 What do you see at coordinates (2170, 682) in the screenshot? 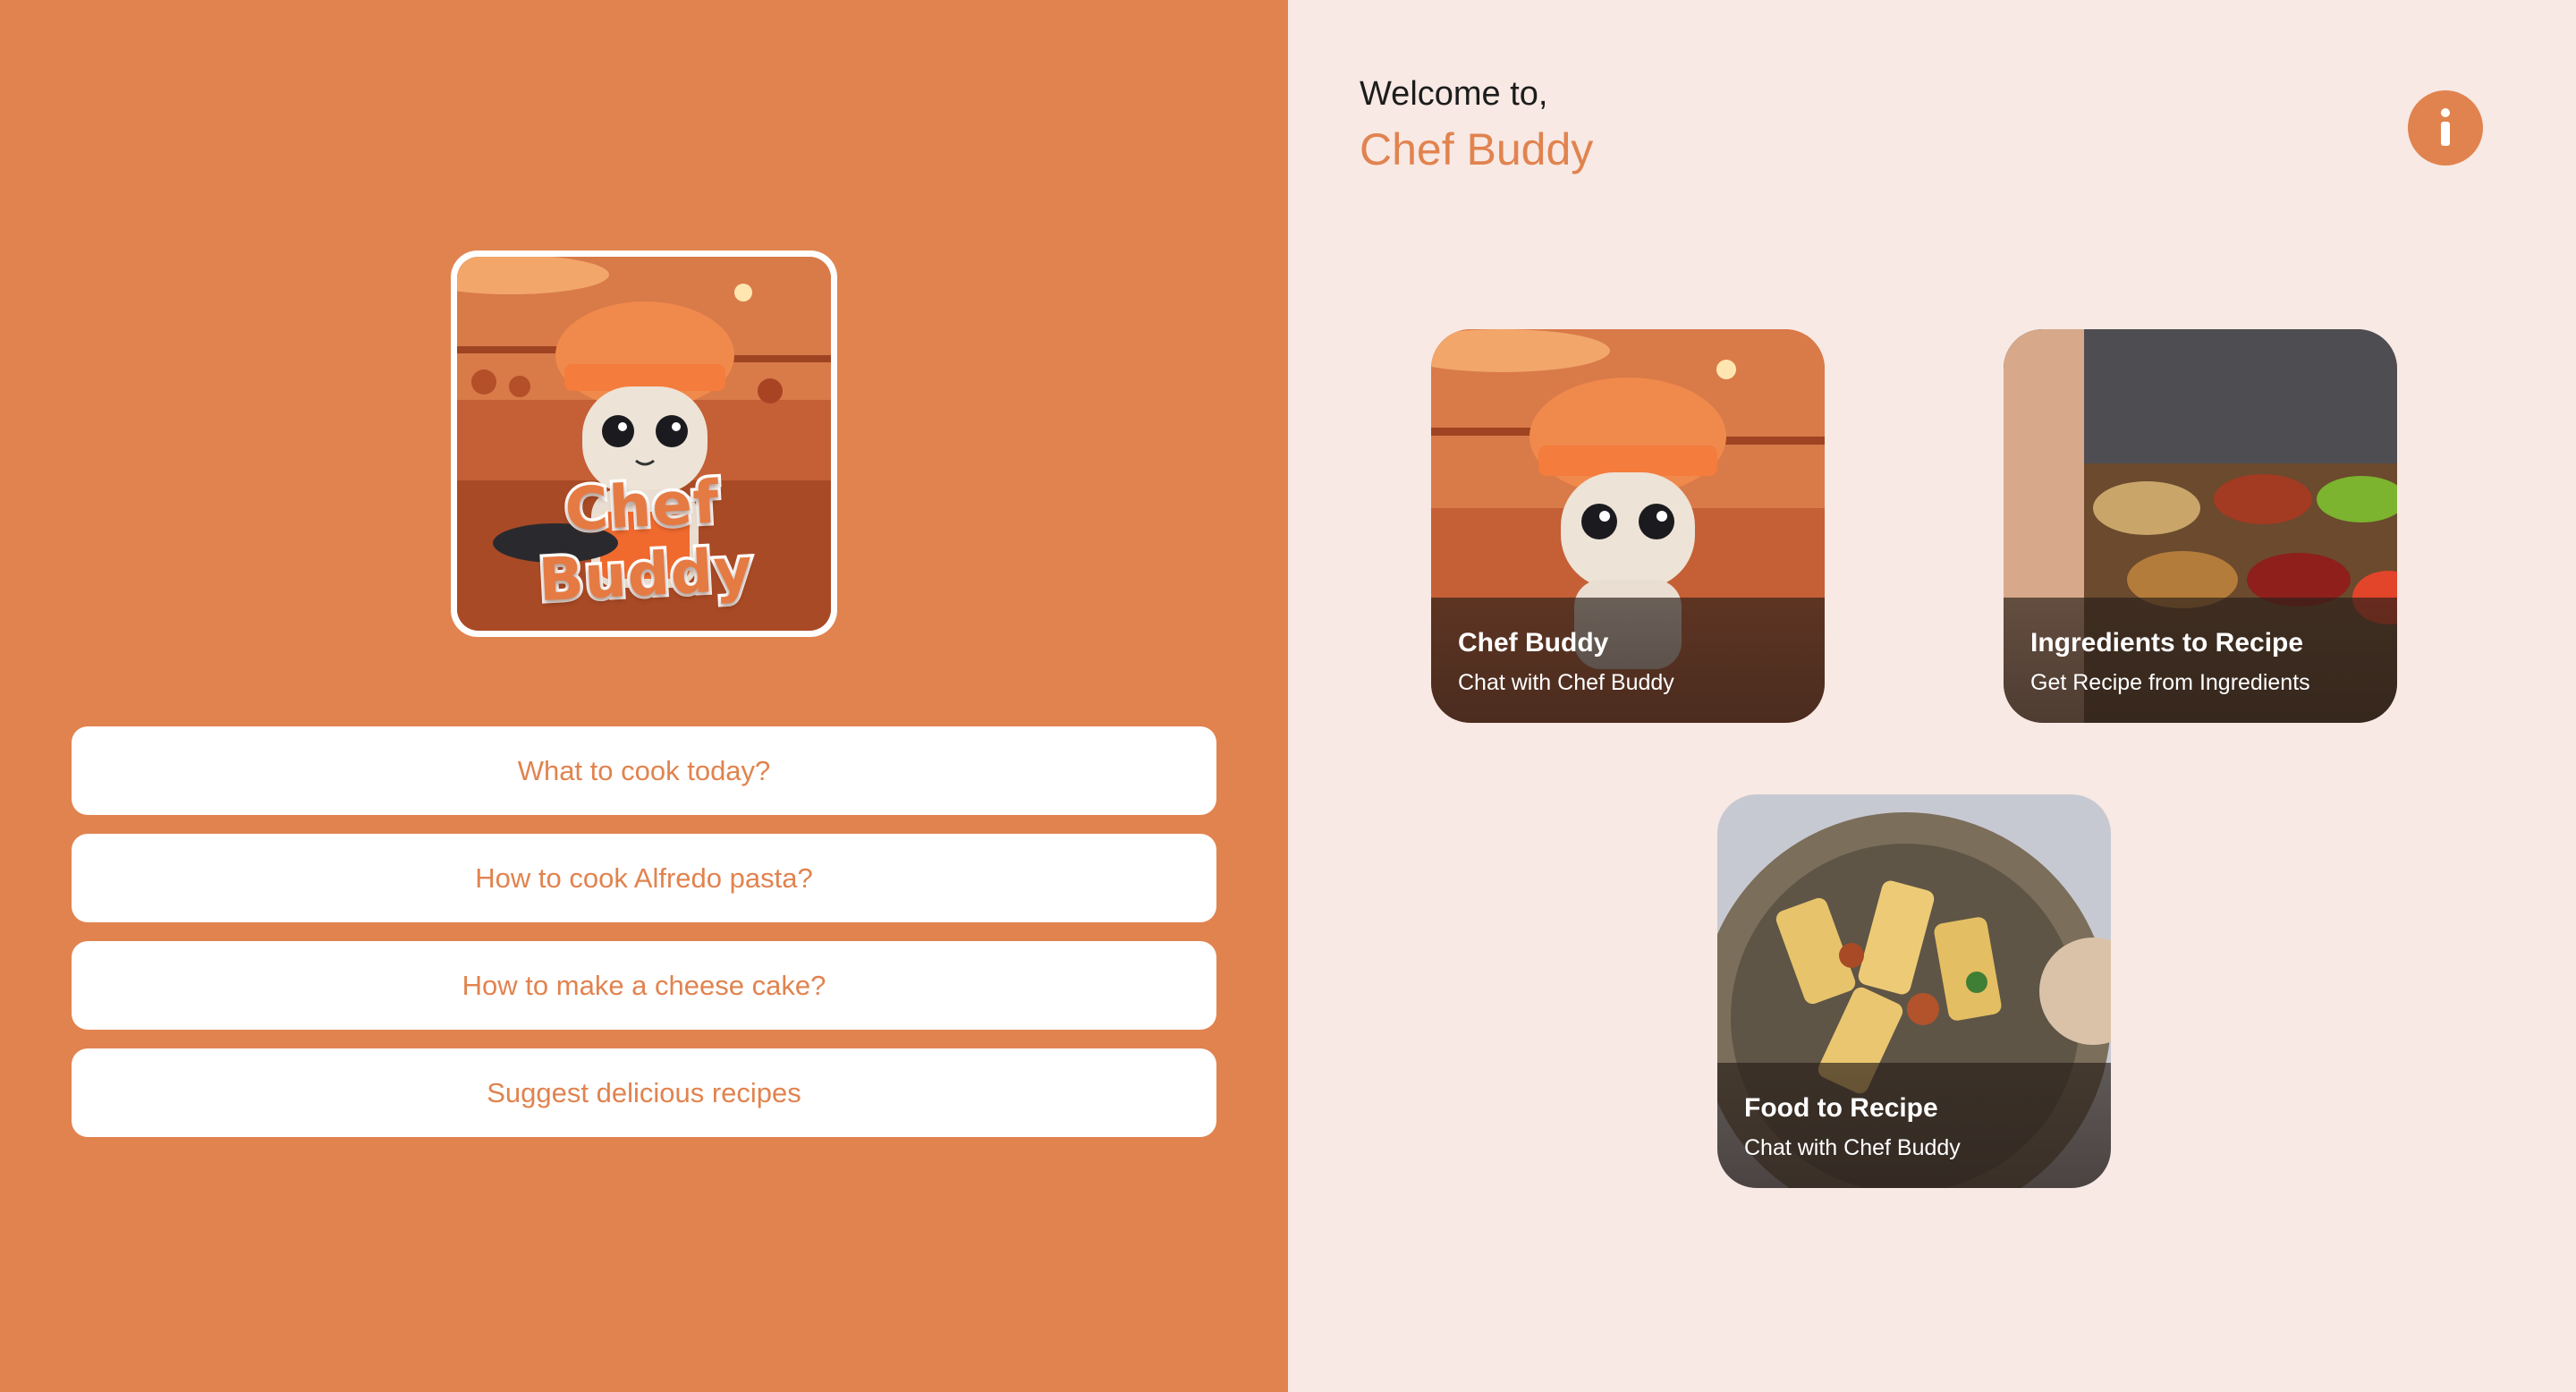
I see `card-subtitle: Get Recipe from Ingredients` at bounding box center [2170, 682].